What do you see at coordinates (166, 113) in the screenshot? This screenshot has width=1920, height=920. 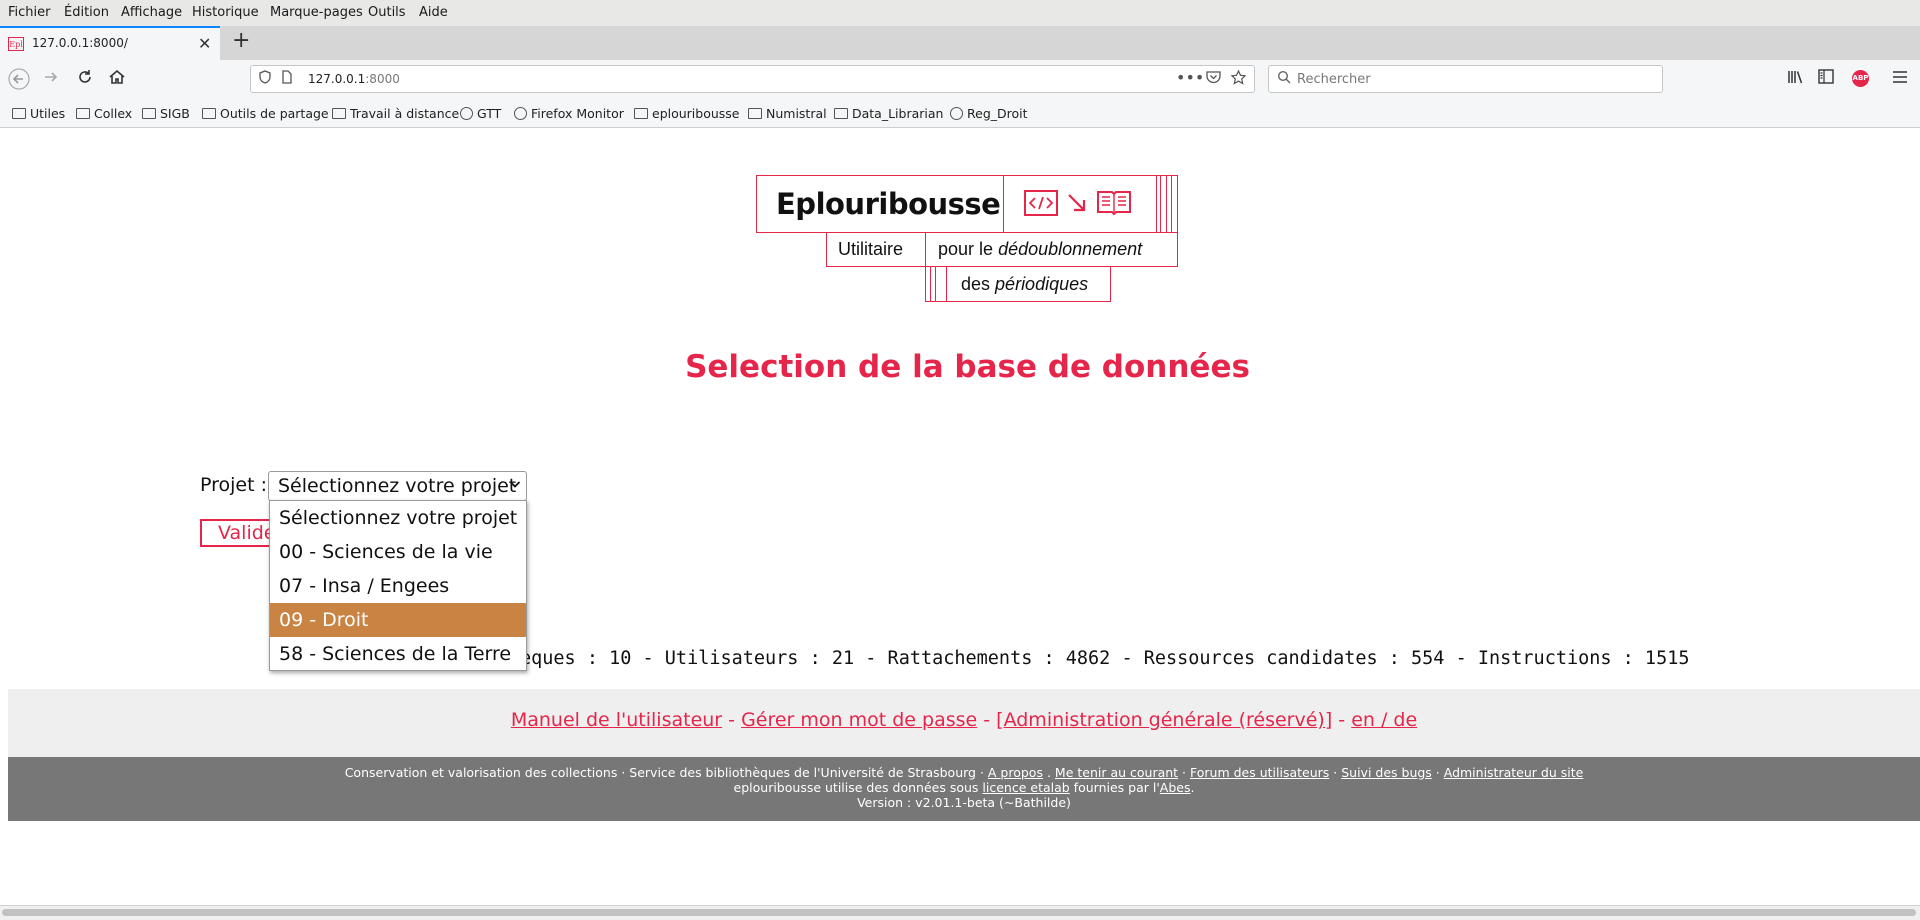 I see `bookmark-folder: SIGB` at bounding box center [166, 113].